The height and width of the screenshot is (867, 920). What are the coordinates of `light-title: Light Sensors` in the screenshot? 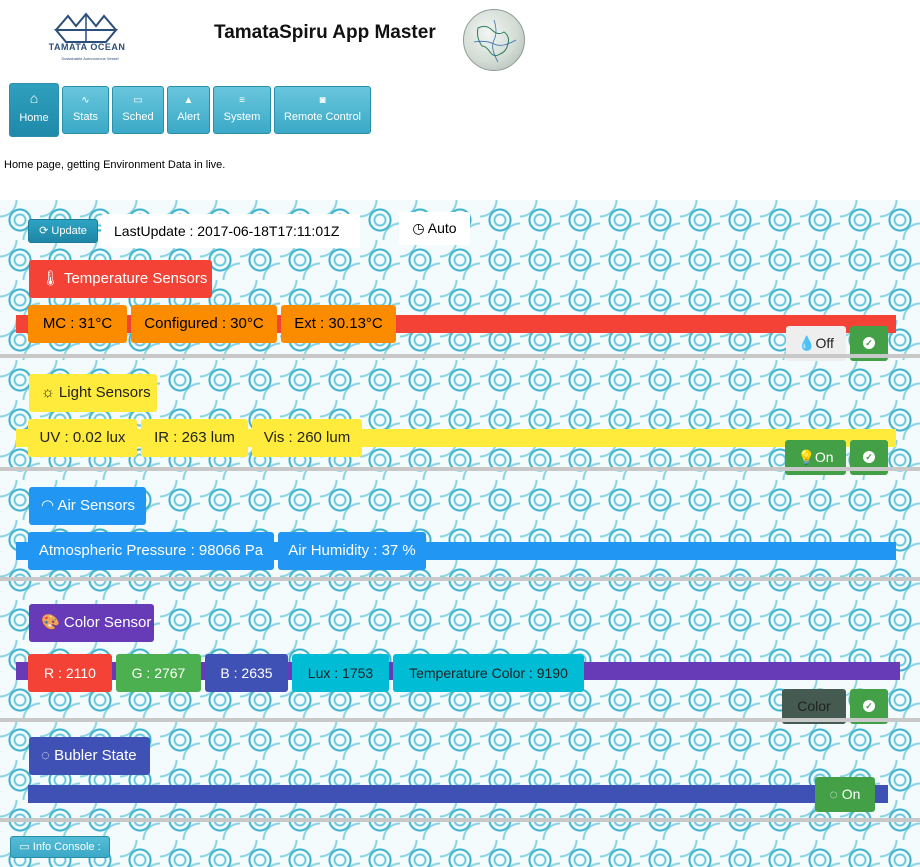 It's located at (104, 392).